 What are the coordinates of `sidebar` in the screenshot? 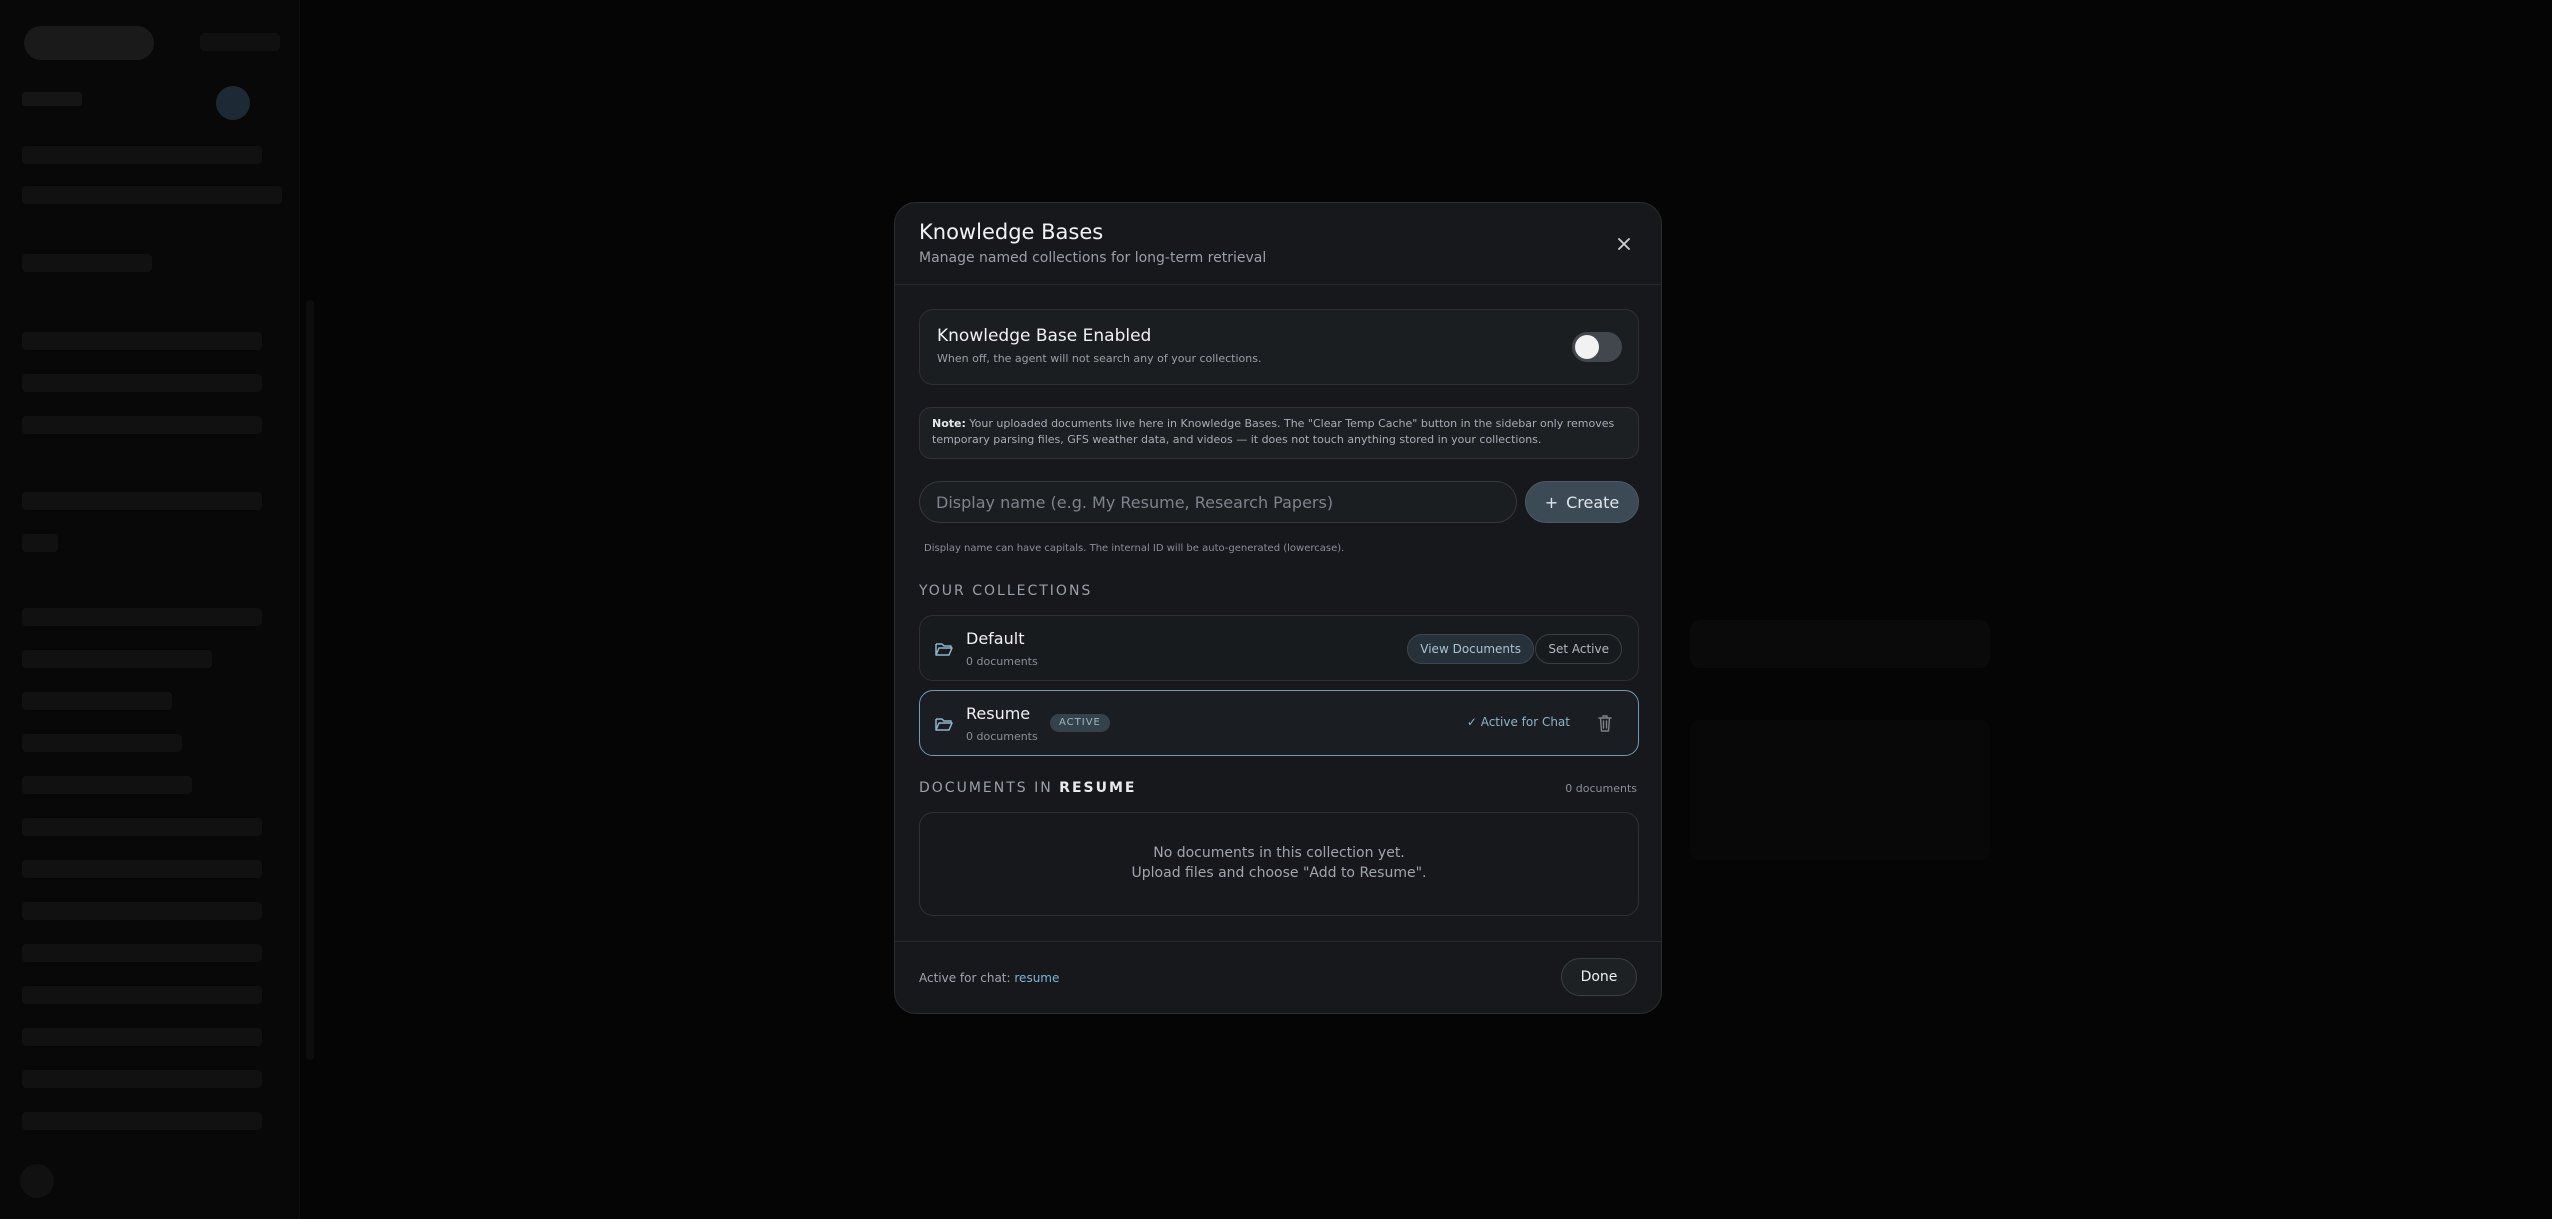 It's located at (150, 609).